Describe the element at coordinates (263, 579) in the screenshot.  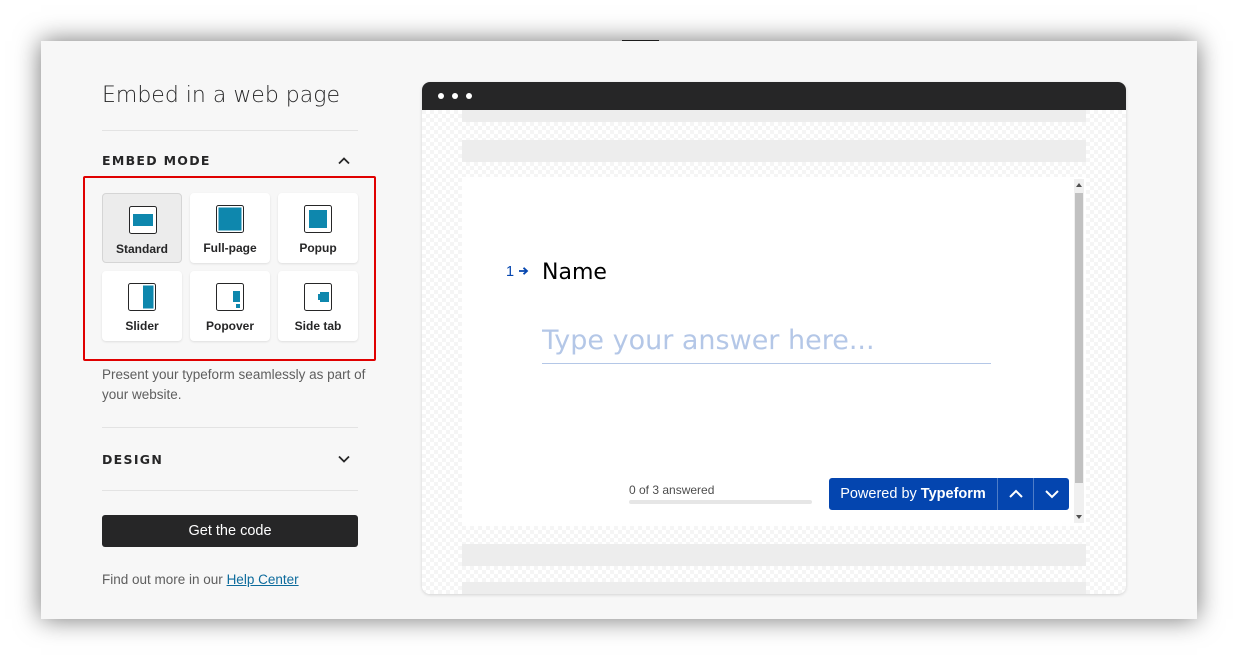
I see `help-center-link: Help Center` at that location.